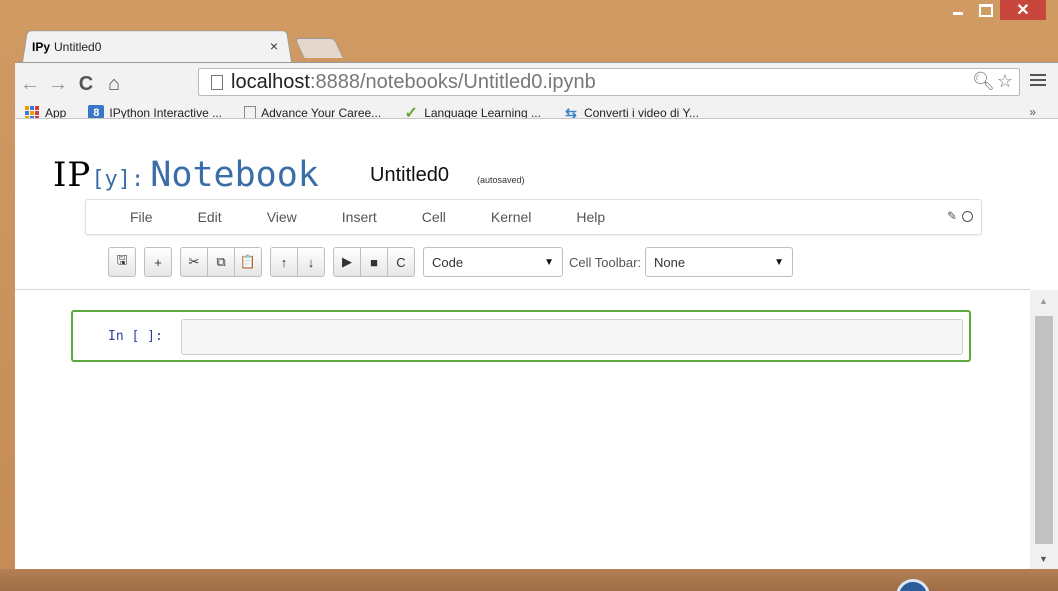  I want to click on taskbar, so click(529, 580).